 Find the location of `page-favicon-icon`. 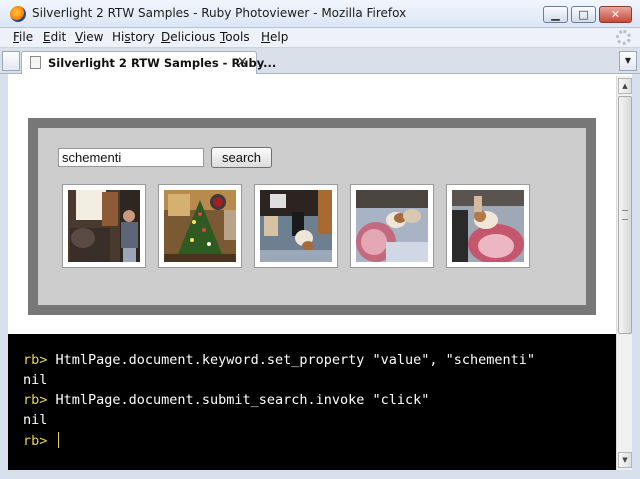

page-favicon-icon is located at coordinates (35, 62).